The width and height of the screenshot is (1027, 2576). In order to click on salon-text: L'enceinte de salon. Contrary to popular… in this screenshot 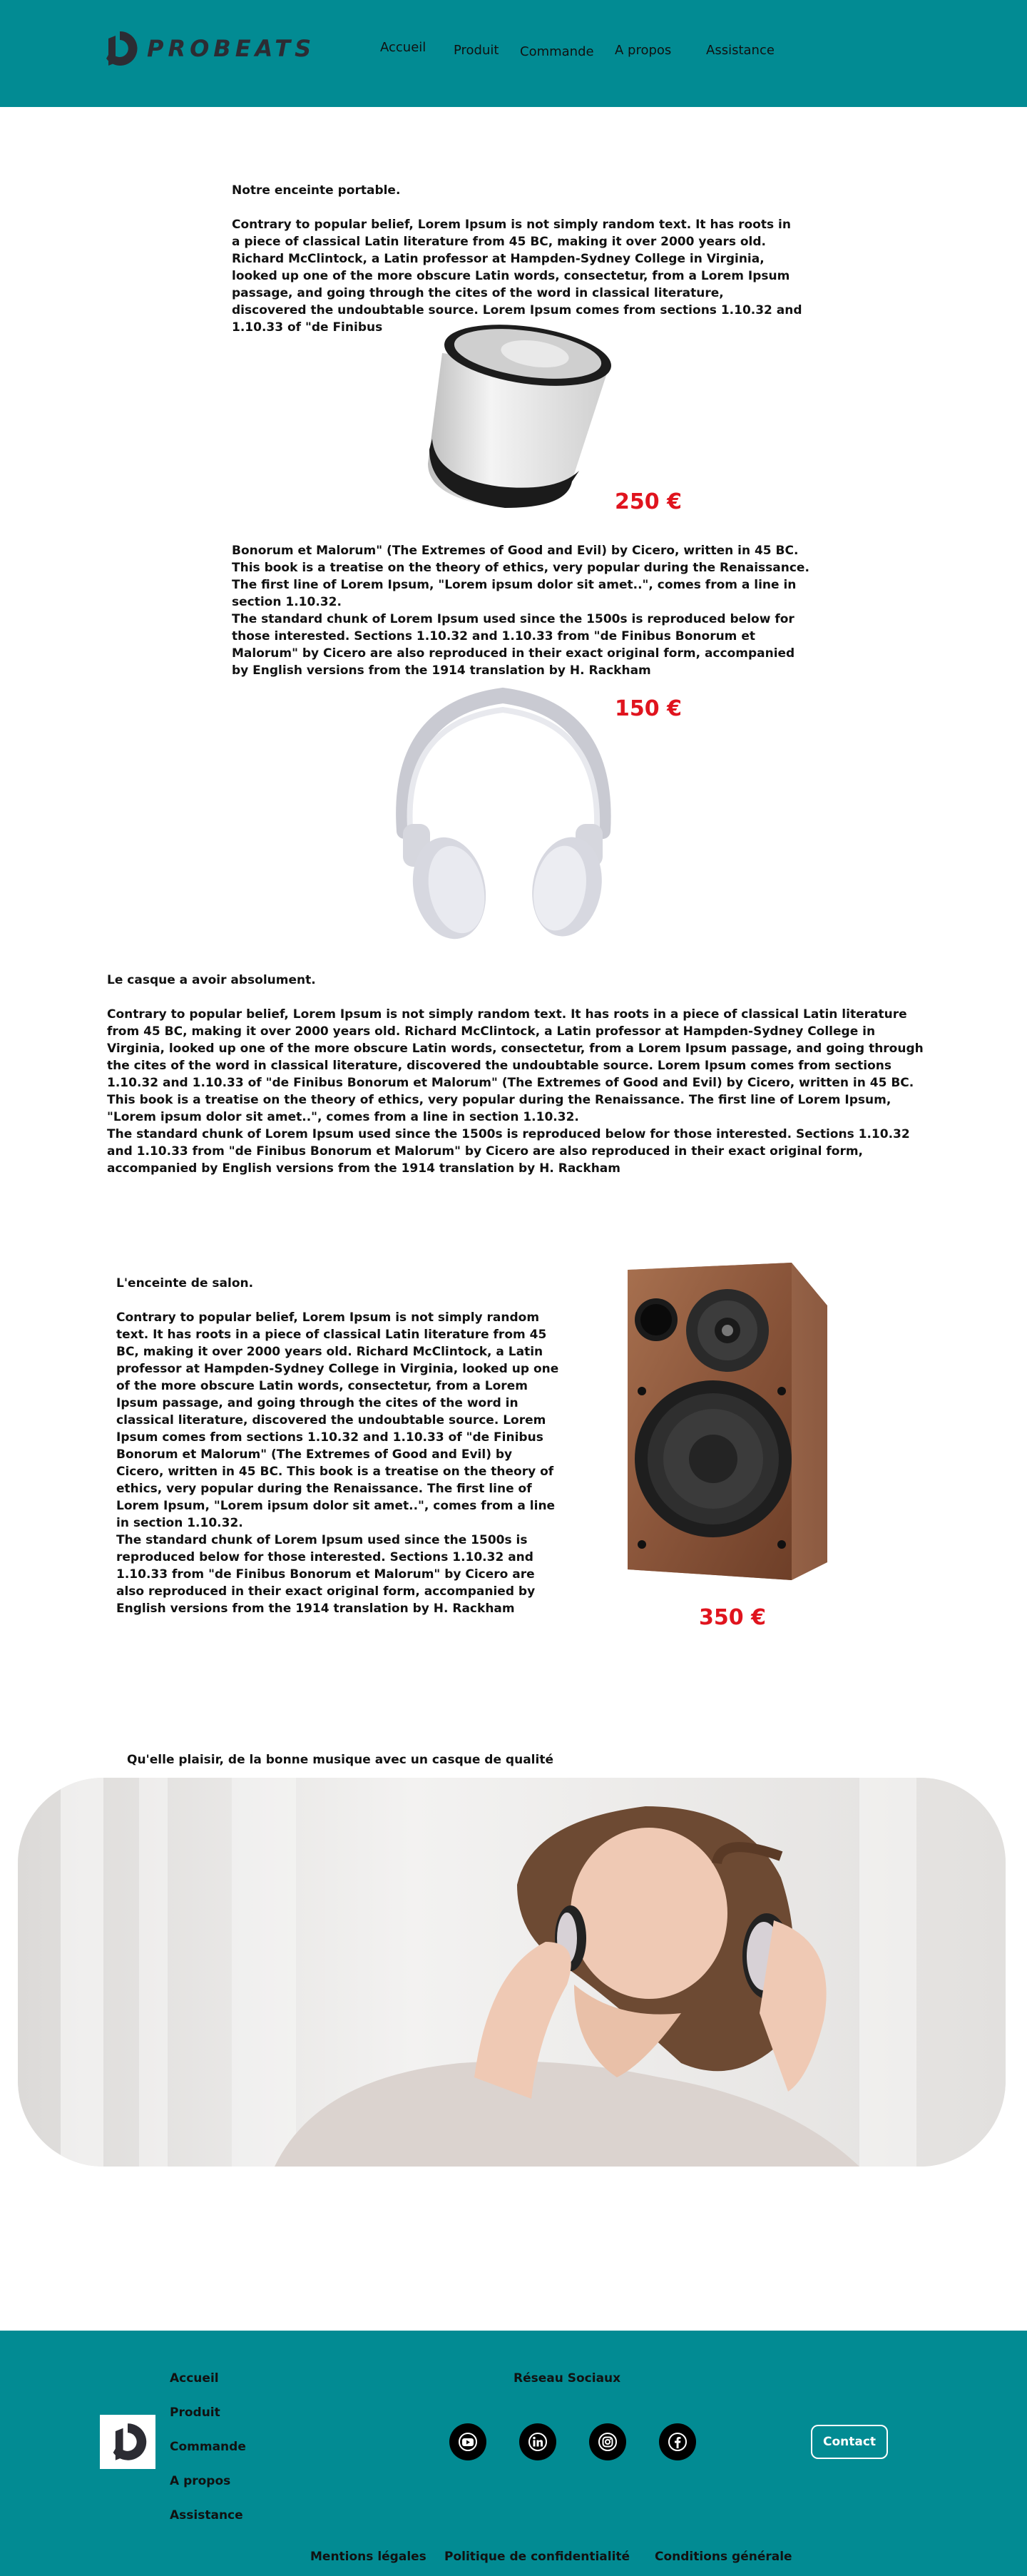, I will do `click(339, 1446)`.